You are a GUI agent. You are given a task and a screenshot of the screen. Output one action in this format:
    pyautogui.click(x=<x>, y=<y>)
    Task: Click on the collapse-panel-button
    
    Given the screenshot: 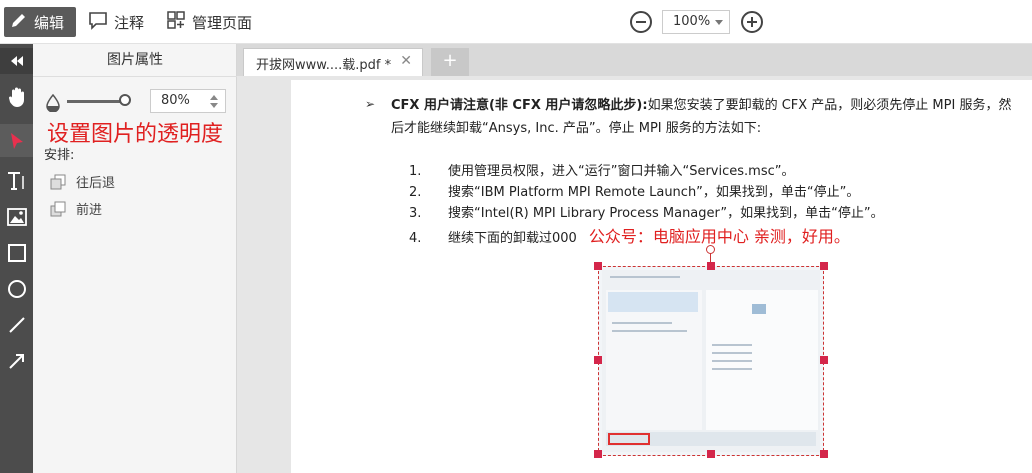 What is the action you would take?
    pyautogui.click(x=16, y=61)
    